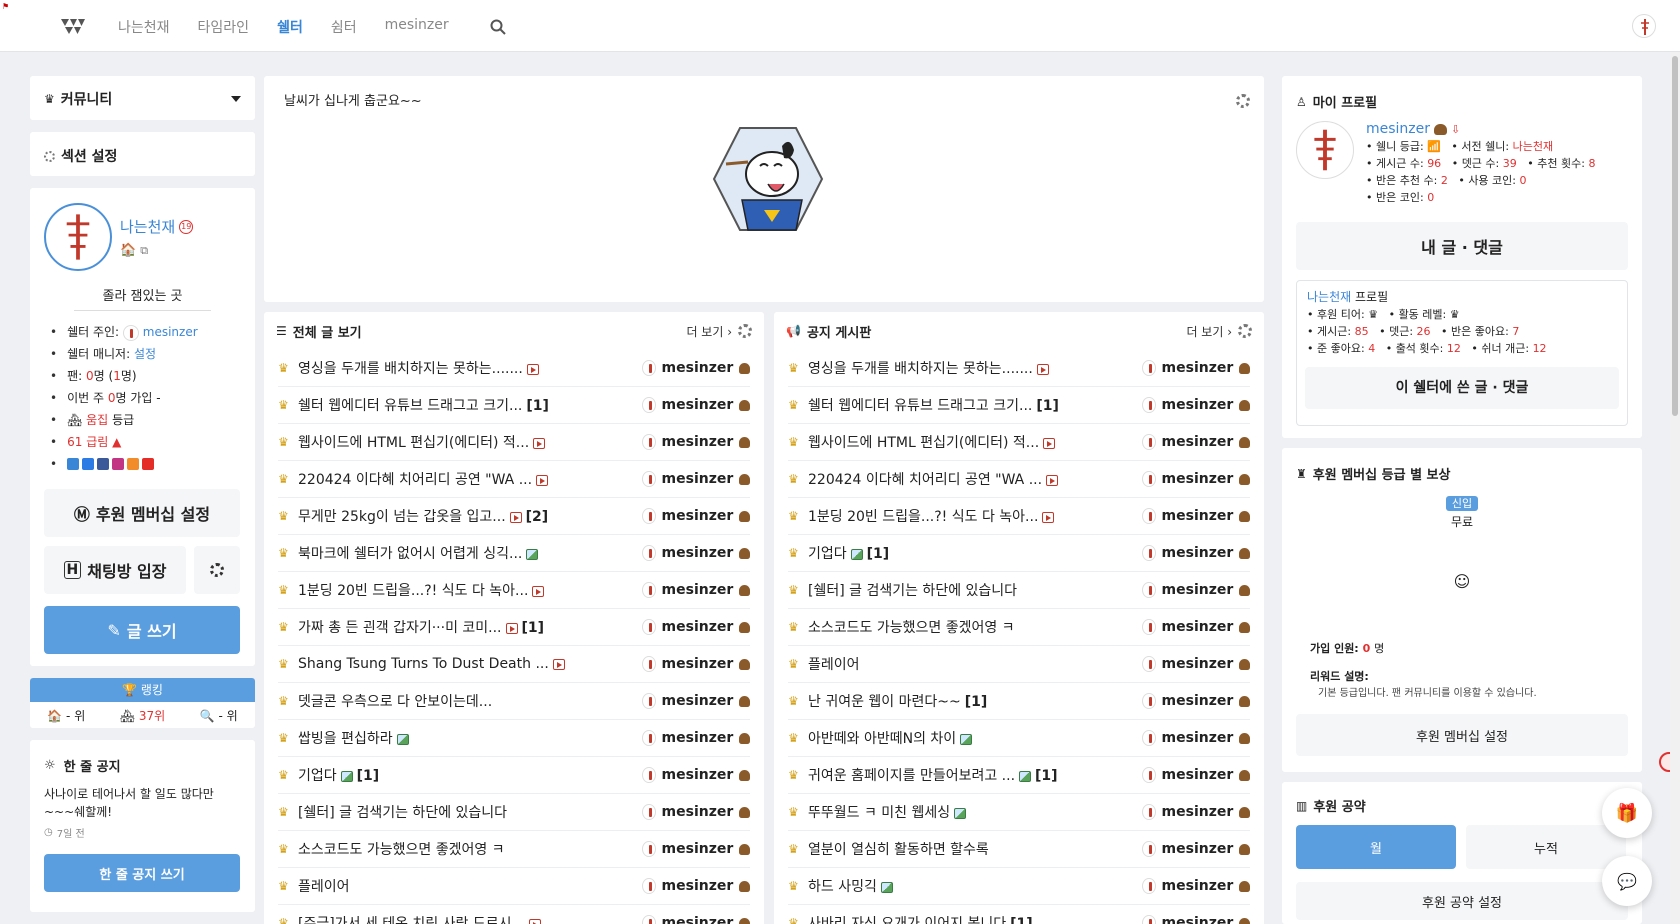 This screenshot has height=924, width=1680. I want to click on scrollbar, so click(1675, 488).